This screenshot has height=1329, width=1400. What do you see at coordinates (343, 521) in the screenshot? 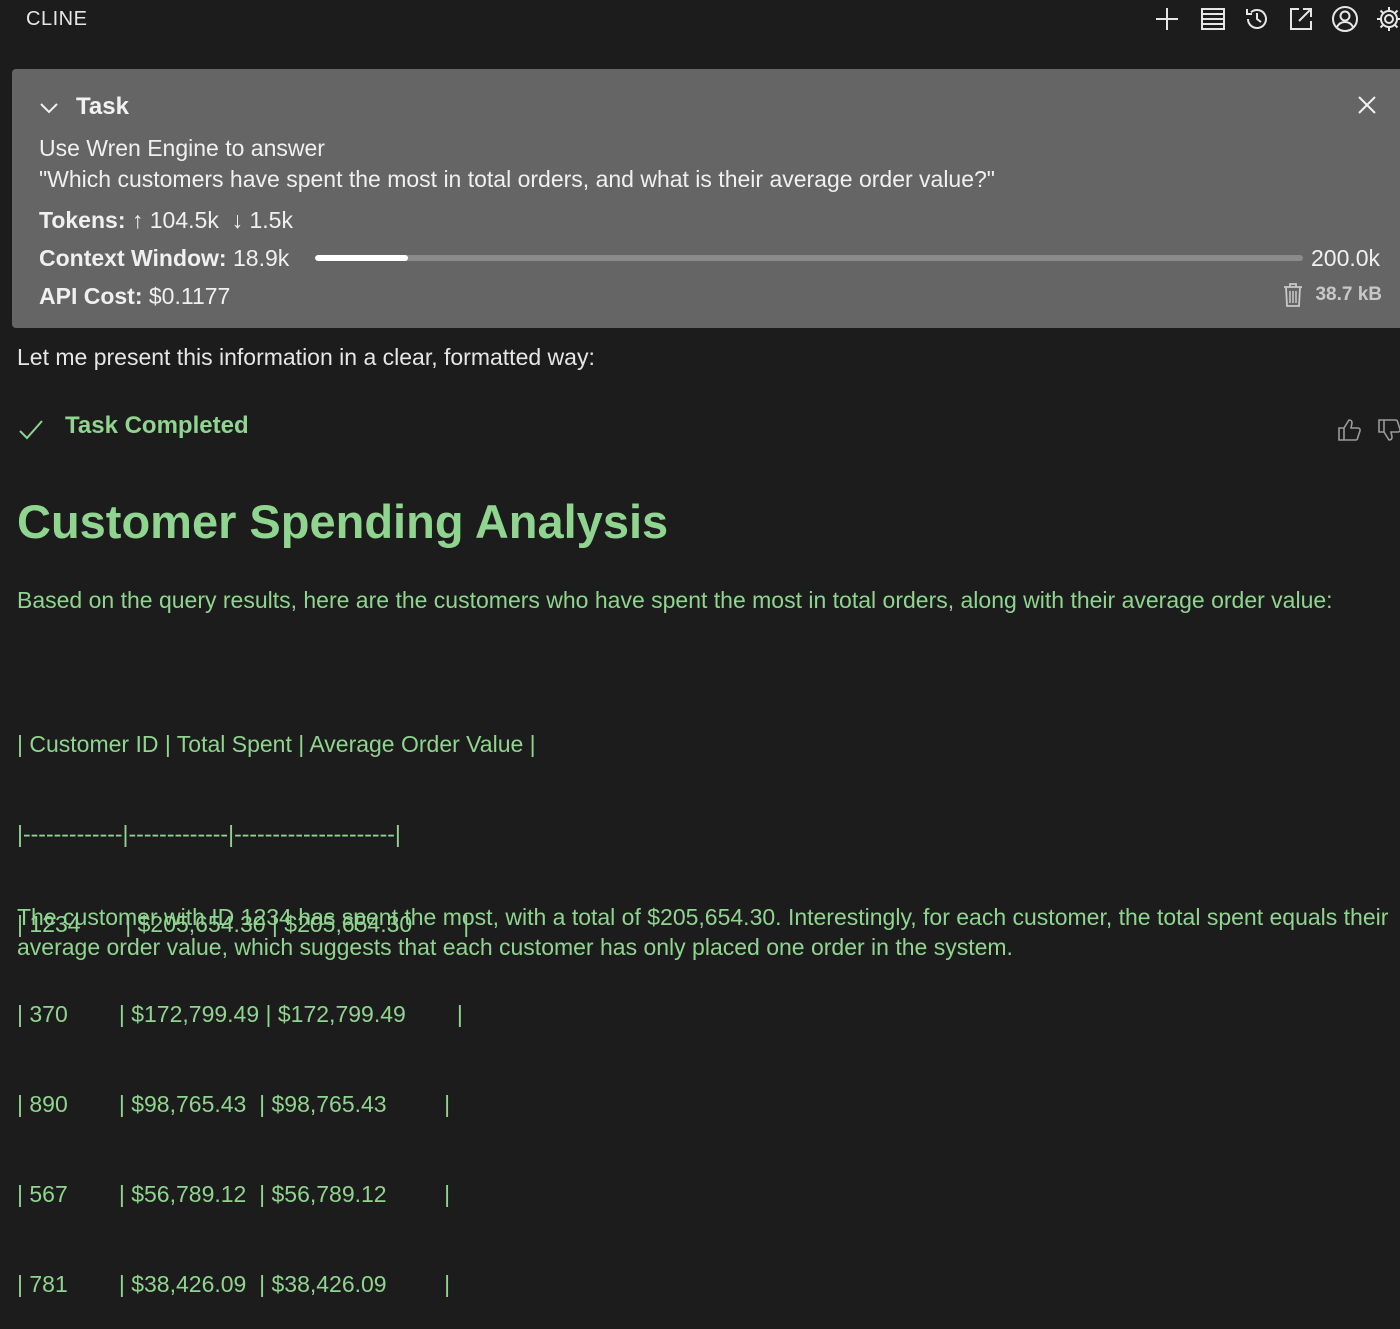
I see `analysis-heading: Customer Spending Analysis` at bounding box center [343, 521].